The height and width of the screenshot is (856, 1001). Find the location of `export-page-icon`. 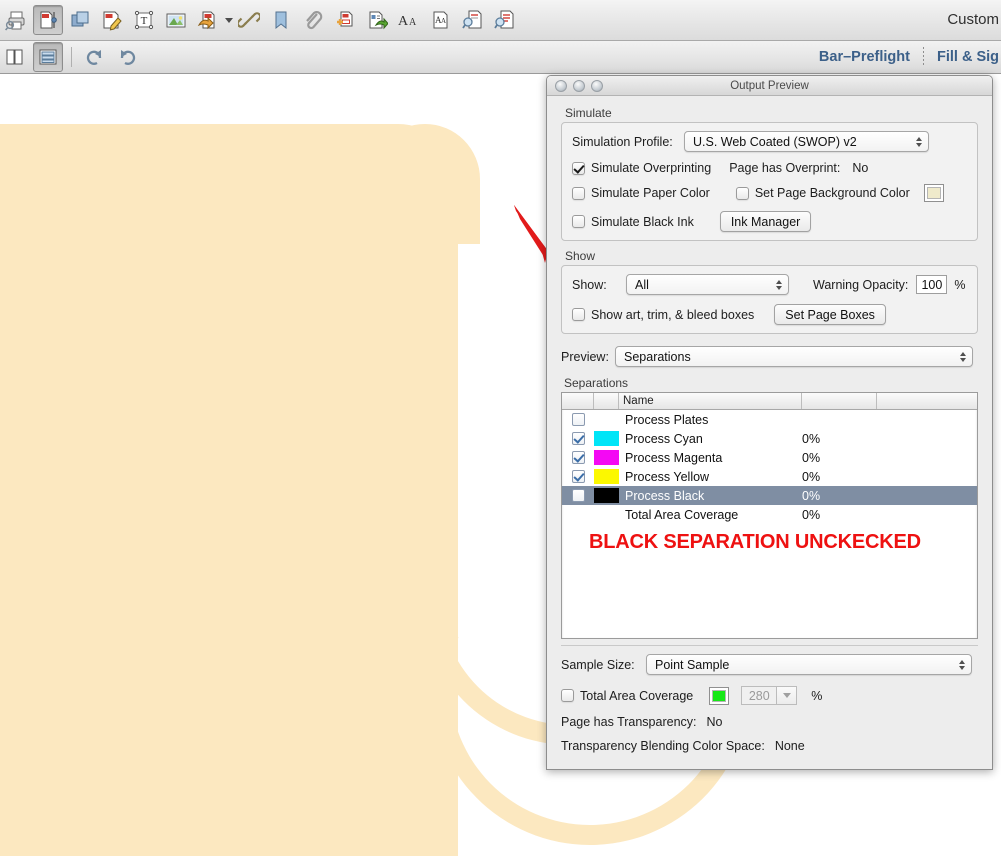

export-page-icon is located at coordinates (208, 20).